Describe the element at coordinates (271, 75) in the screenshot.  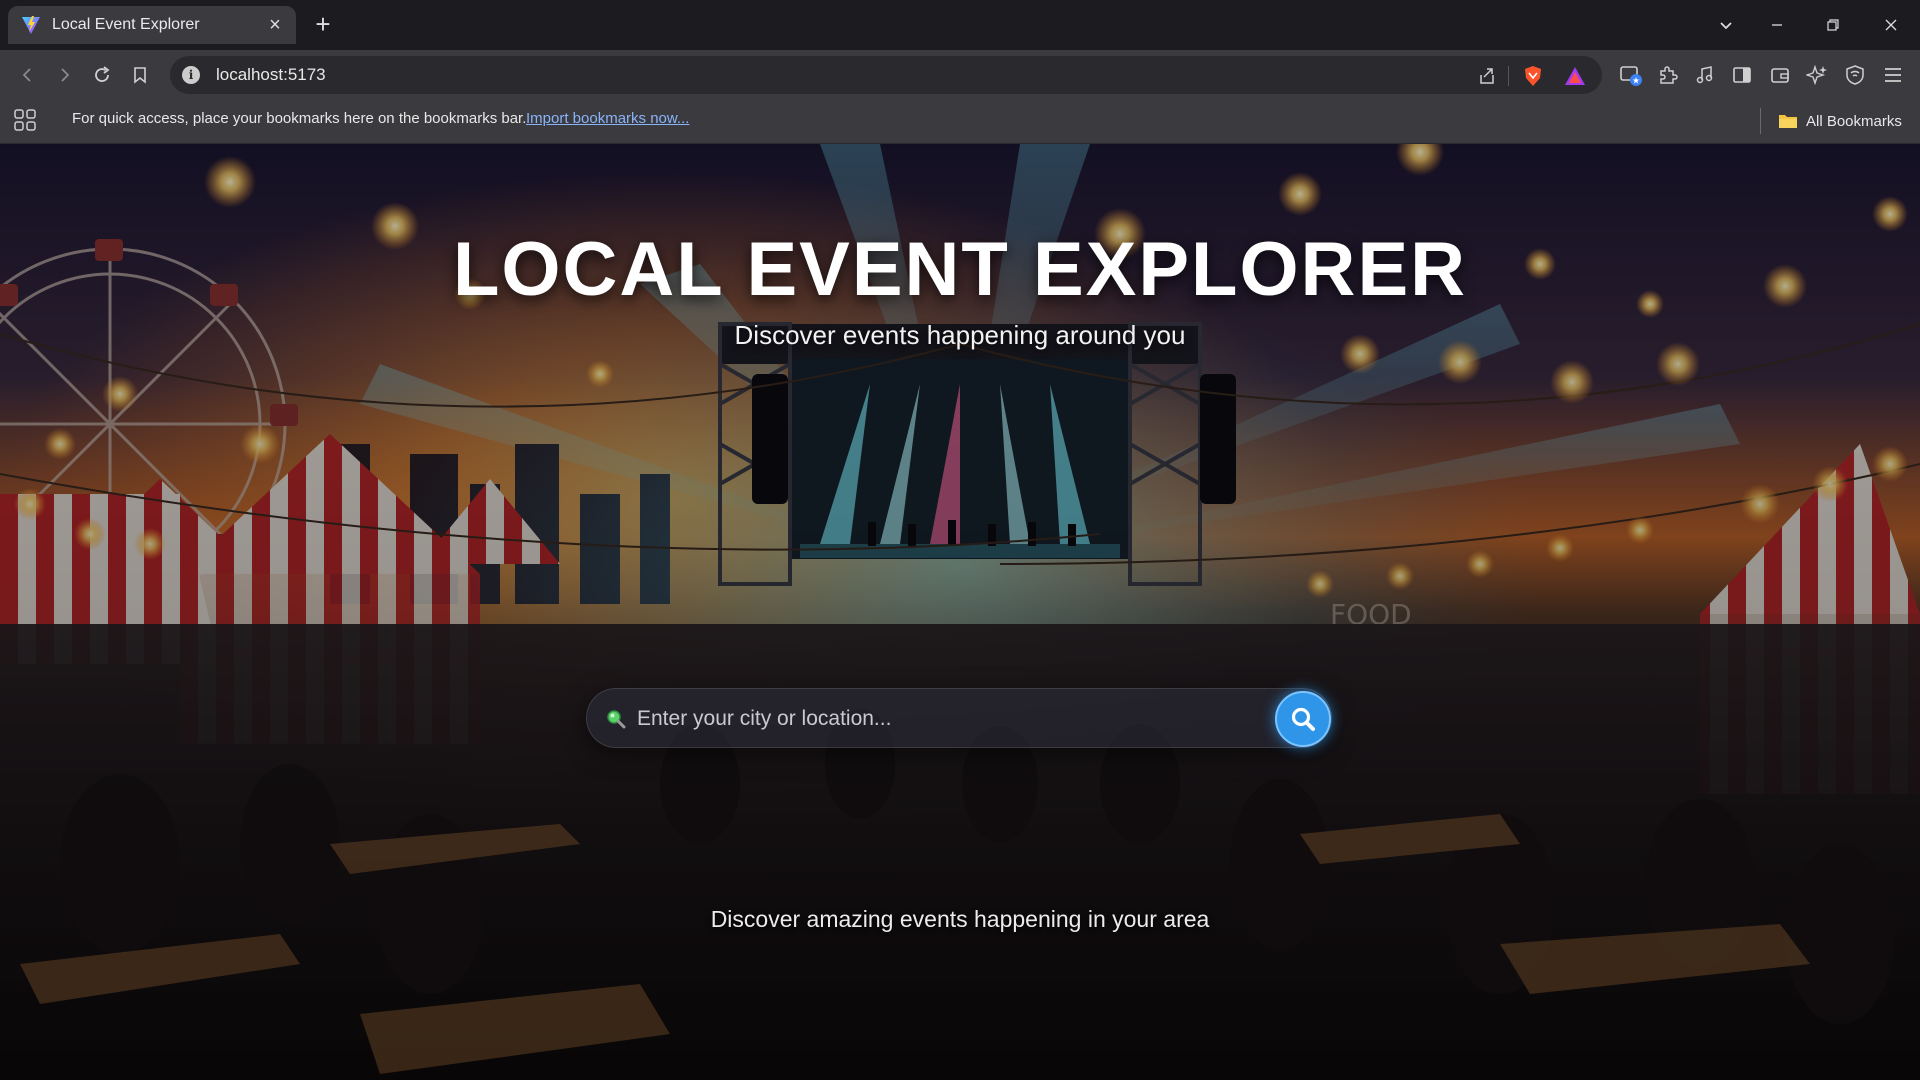
I see `url-text: localhost:5173` at that location.